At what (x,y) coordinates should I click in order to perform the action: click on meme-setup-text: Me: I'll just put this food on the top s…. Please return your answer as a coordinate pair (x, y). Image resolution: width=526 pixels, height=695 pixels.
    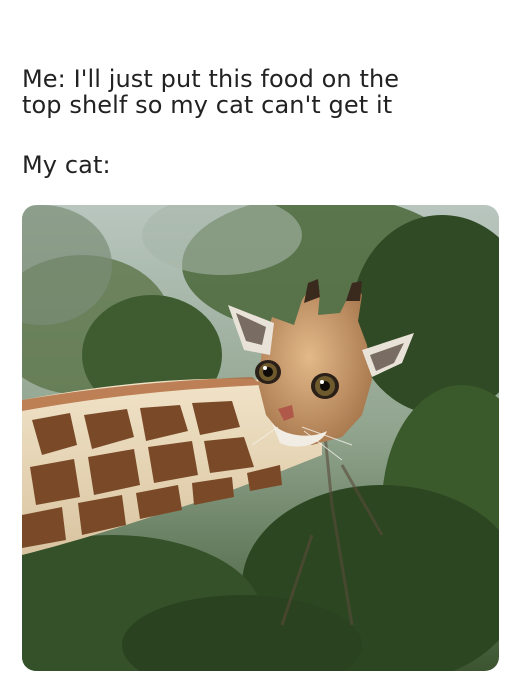
    Looking at the image, I should click on (262, 92).